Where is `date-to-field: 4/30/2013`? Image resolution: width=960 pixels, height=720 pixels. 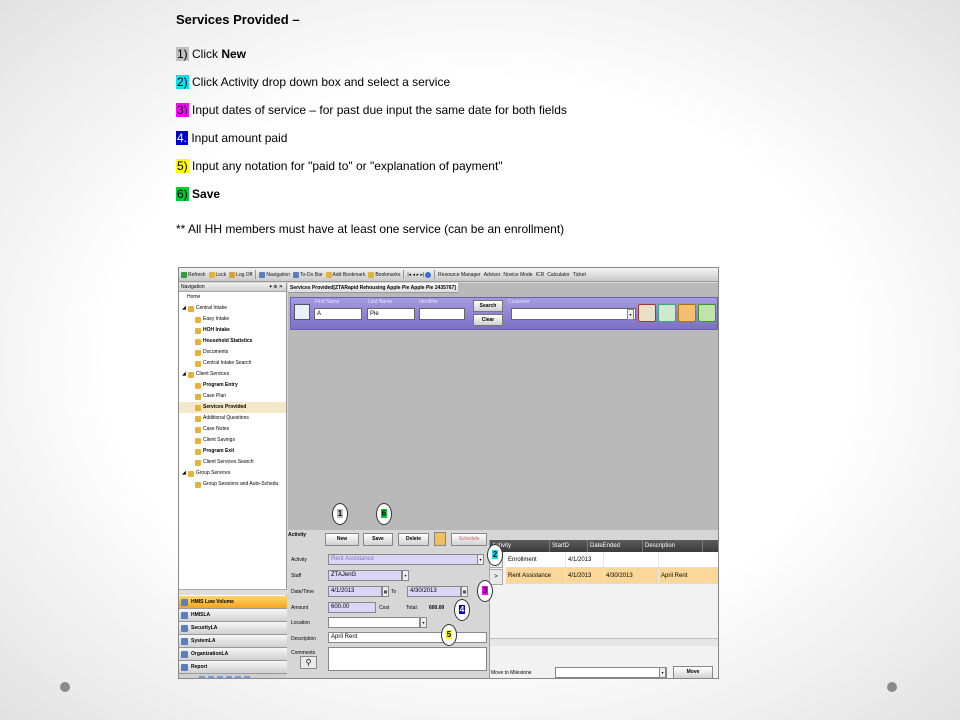 date-to-field: 4/30/2013 is located at coordinates (434, 591).